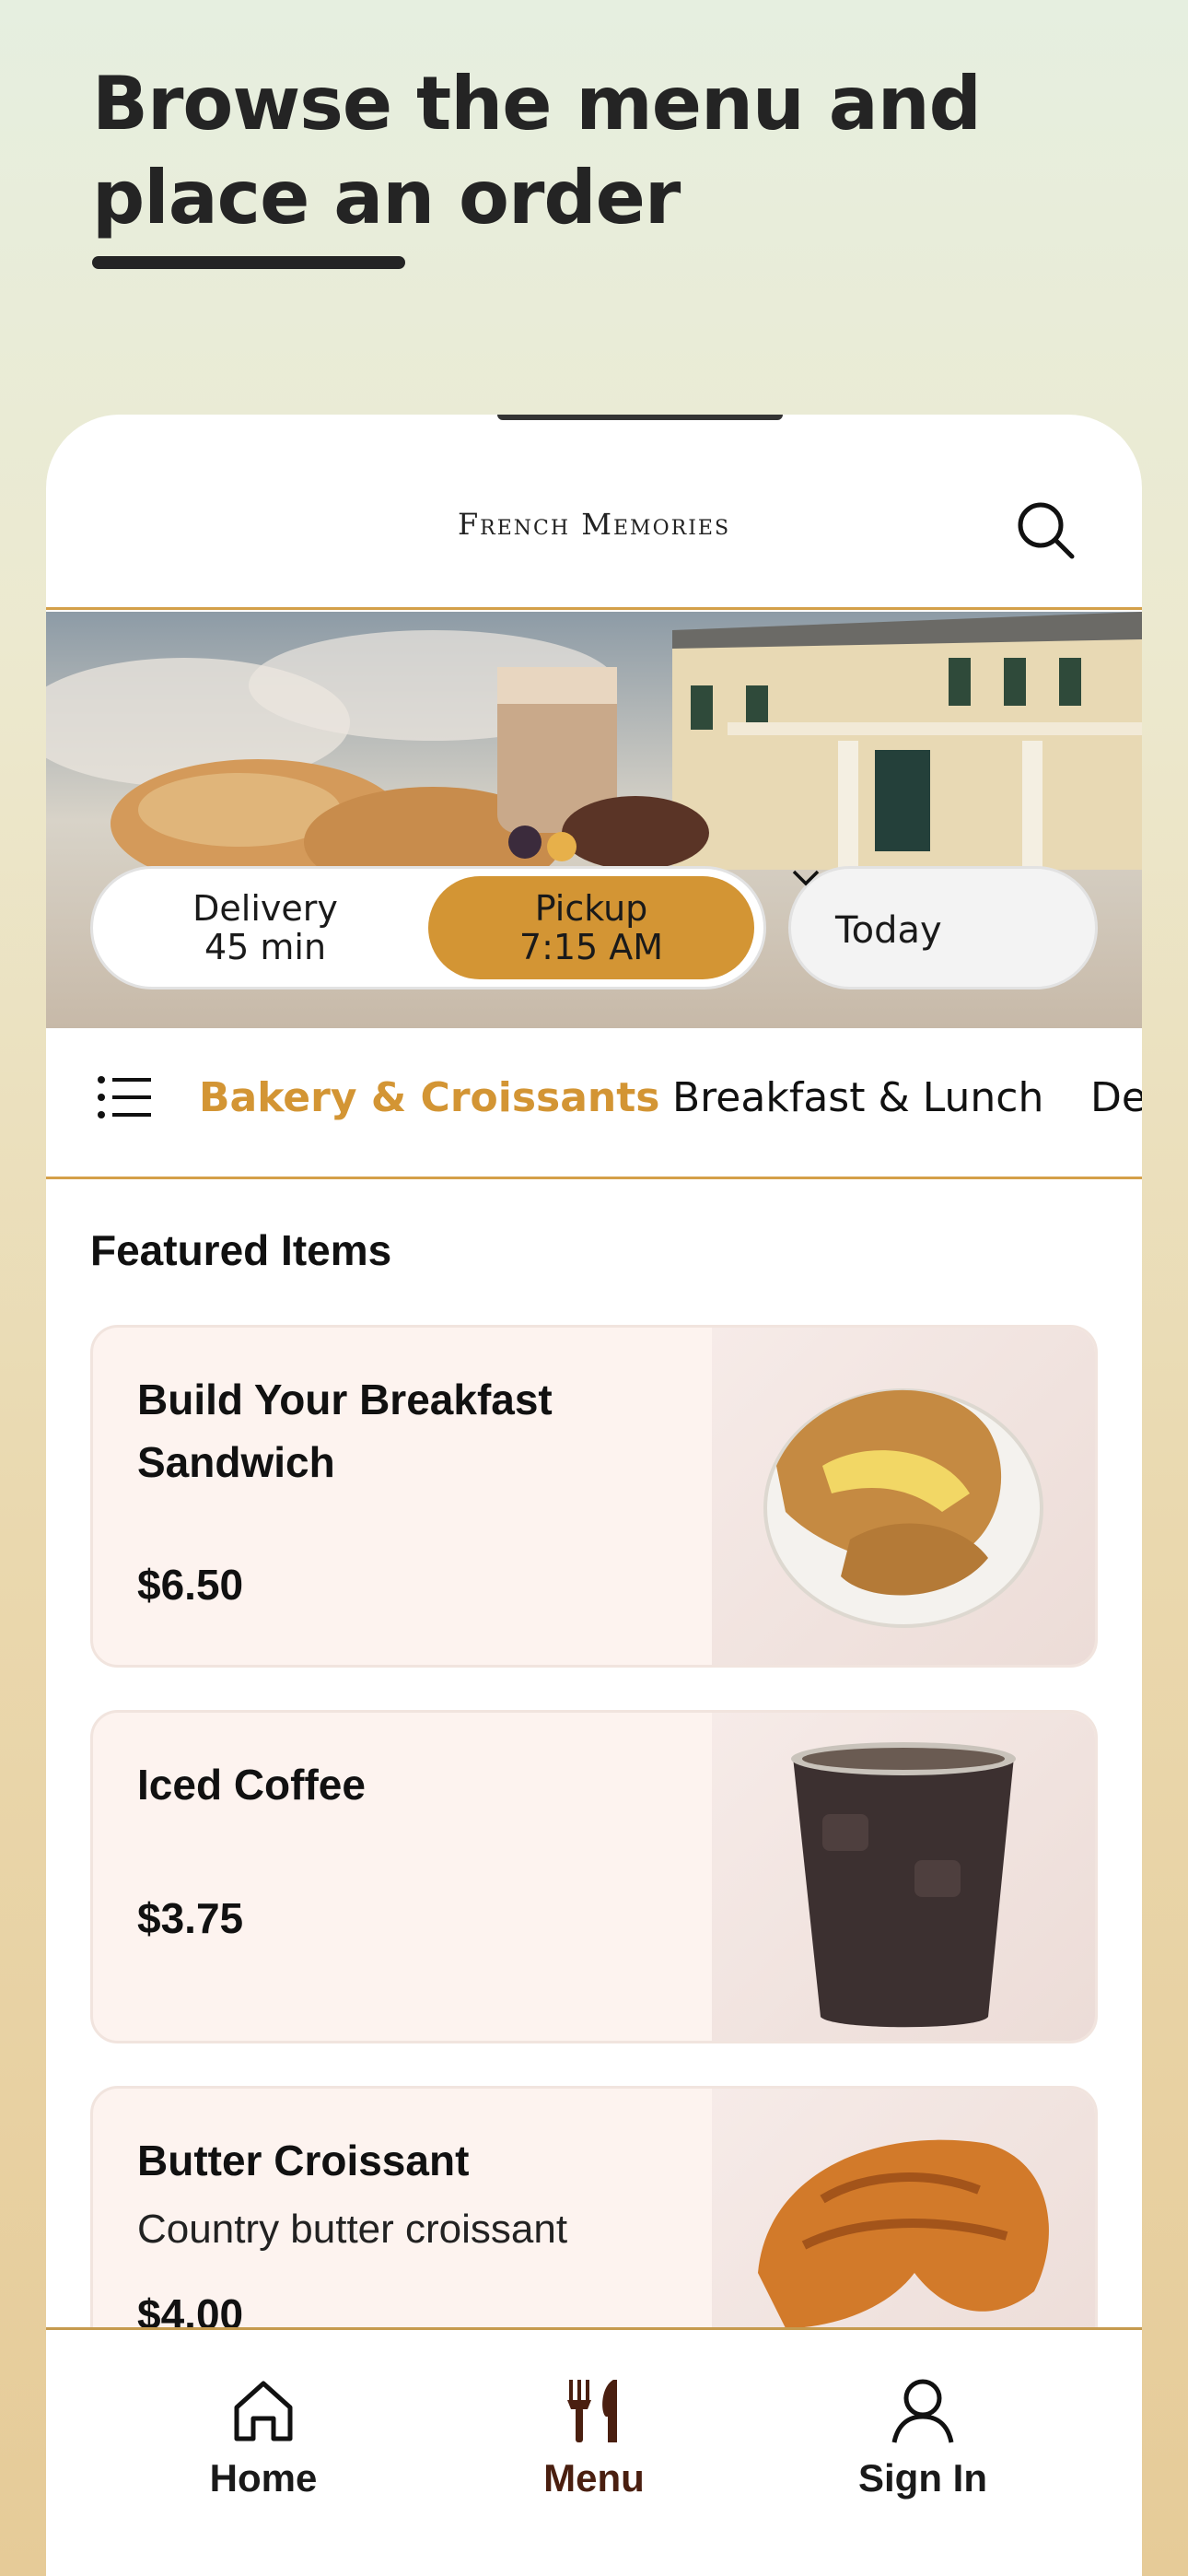 Image resolution: width=1188 pixels, height=2576 pixels. I want to click on category-tab-breakfast-lunch: Breakfast & Lunch, so click(857, 1097).